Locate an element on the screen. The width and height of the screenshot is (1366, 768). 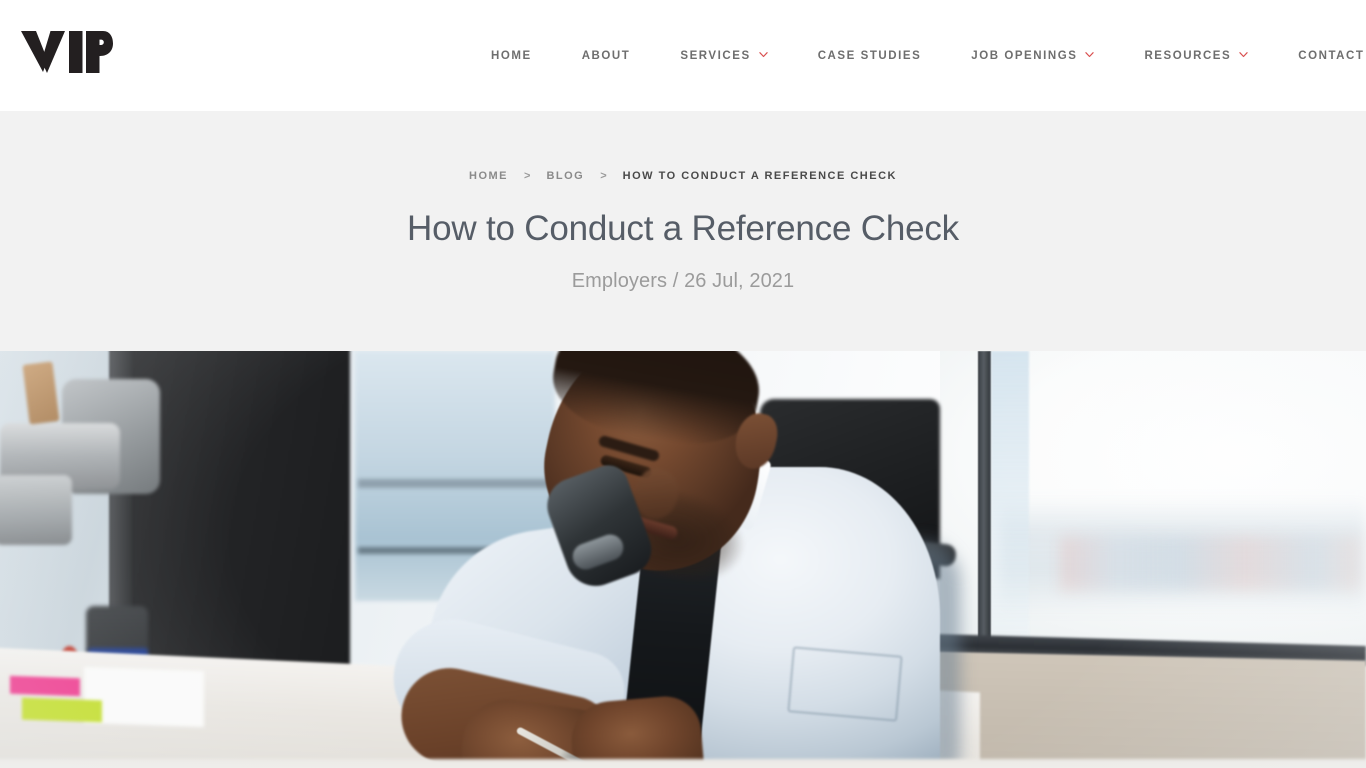
breadcrumb-item-current: HOW TO CONDUCT A REFERENCE CHECK is located at coordinates (759, 176).